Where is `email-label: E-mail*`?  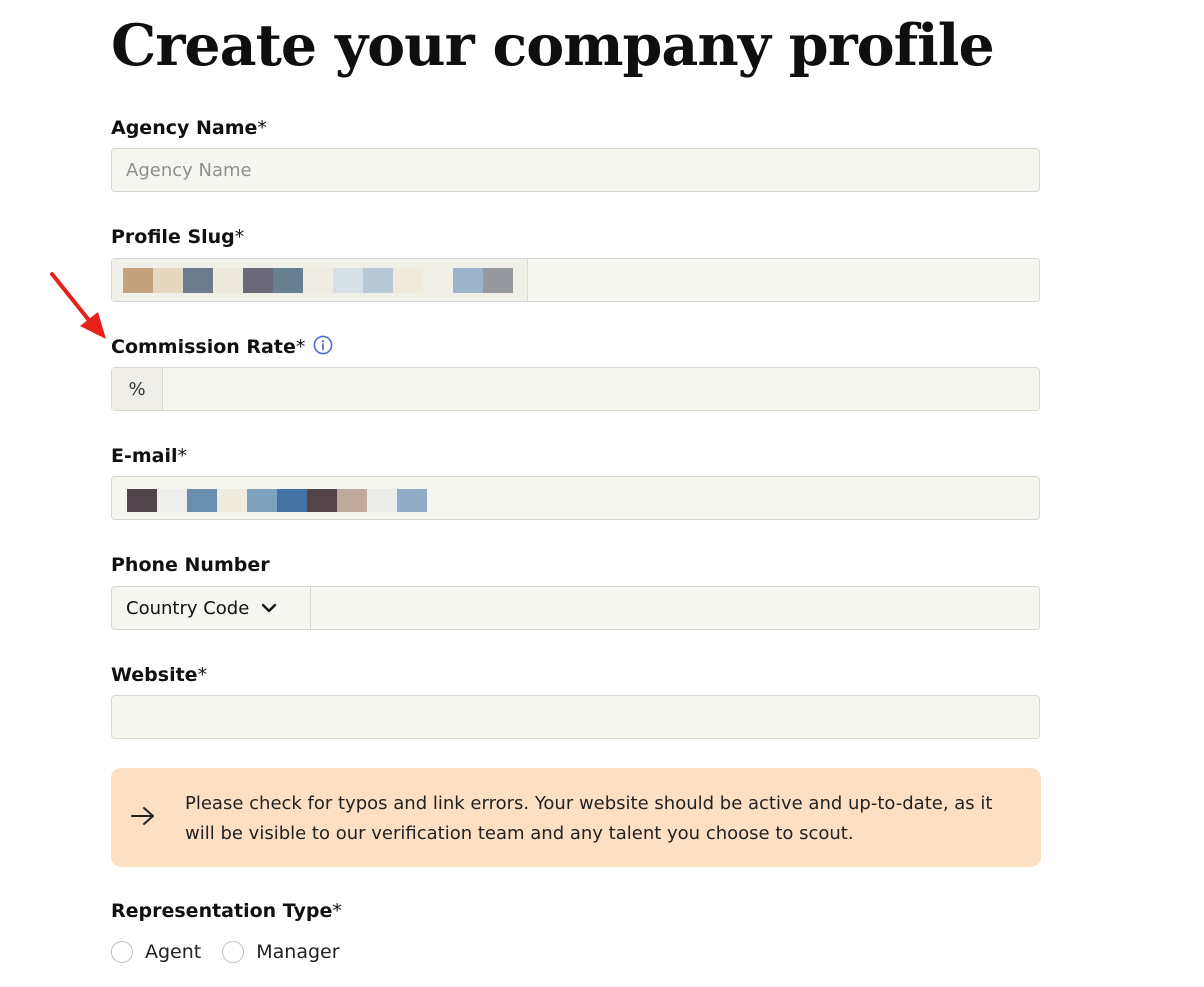
email-label: E-mail* is located at coordinates (149, 456).